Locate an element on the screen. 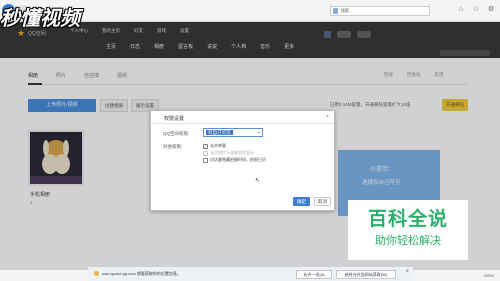 This screenshot has height=281, width=500. location-icon is located at coordinates (96, 273).